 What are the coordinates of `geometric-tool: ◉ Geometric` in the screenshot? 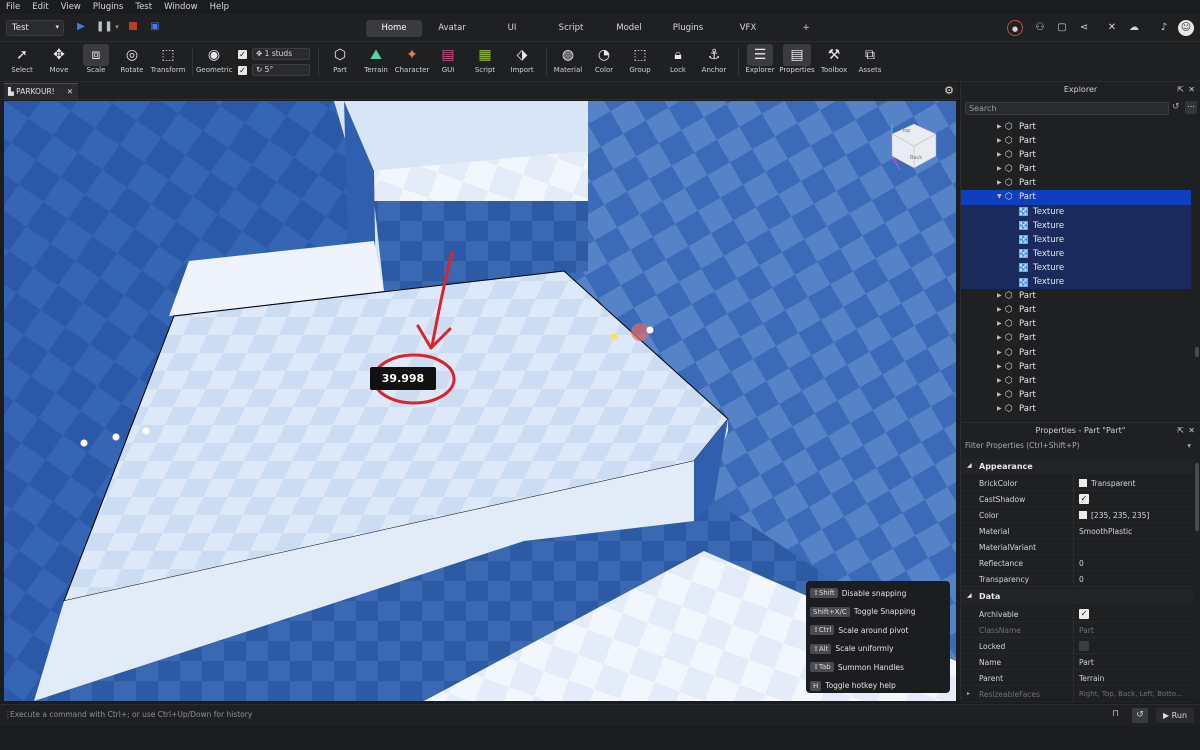 It's located at (214, 62).